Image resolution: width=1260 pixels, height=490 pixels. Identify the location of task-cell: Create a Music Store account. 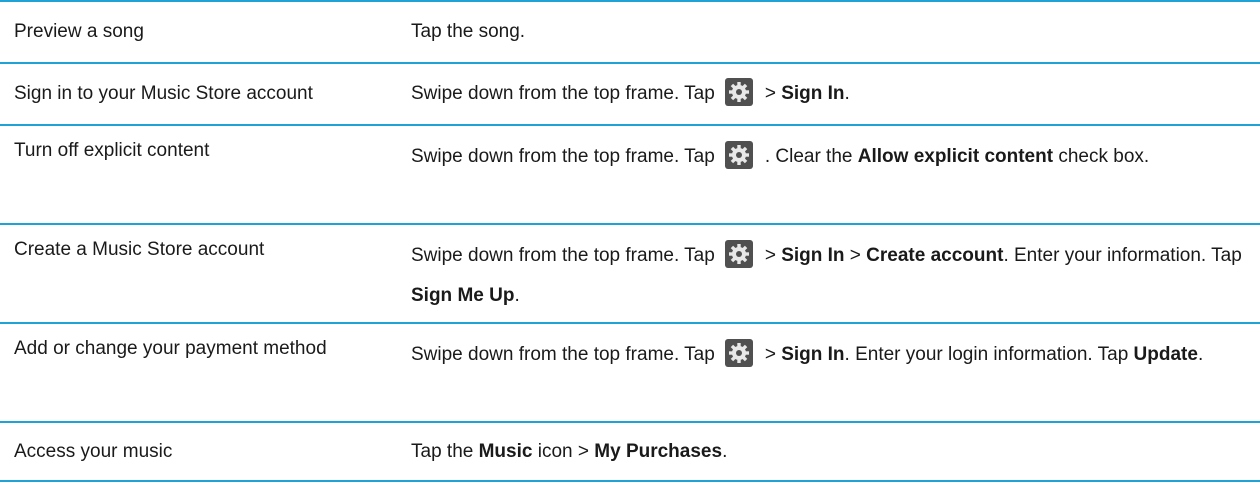
(139, 249).